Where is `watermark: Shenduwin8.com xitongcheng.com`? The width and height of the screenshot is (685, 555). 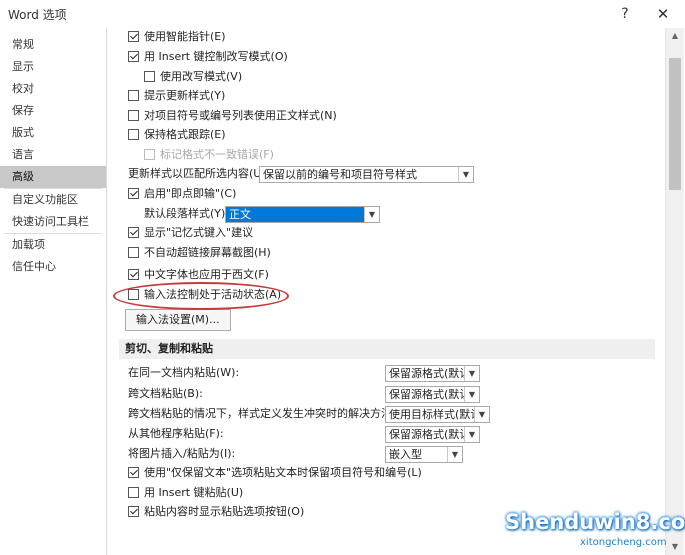 watermark: Shenduwin8.com xitongcheng.com is located at coordinates (595, 531).